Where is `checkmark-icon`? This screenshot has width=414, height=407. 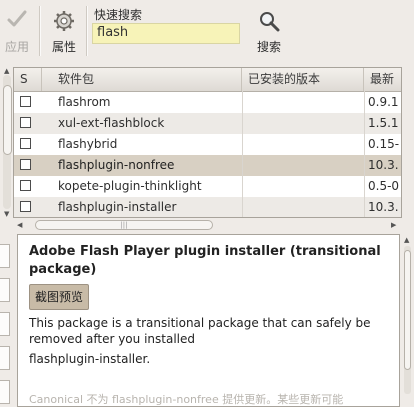
checkmark-icon is located at coordinates (17, 18).